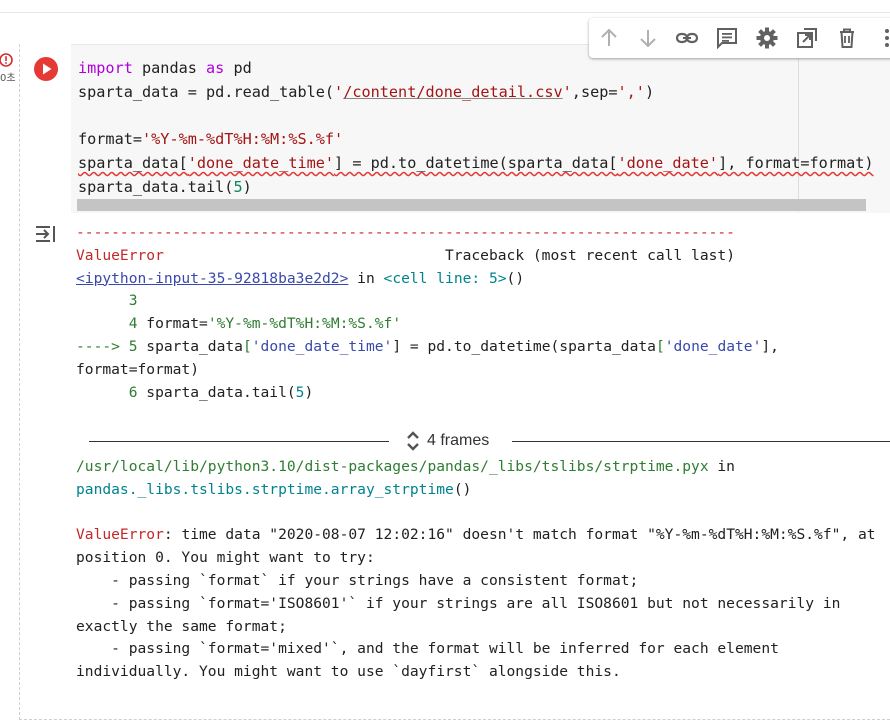 This screenshot has height=722, width=890. Describe the element at coordinates (239, 441) in the screenshot. I see `frames-divider-left` at that location.